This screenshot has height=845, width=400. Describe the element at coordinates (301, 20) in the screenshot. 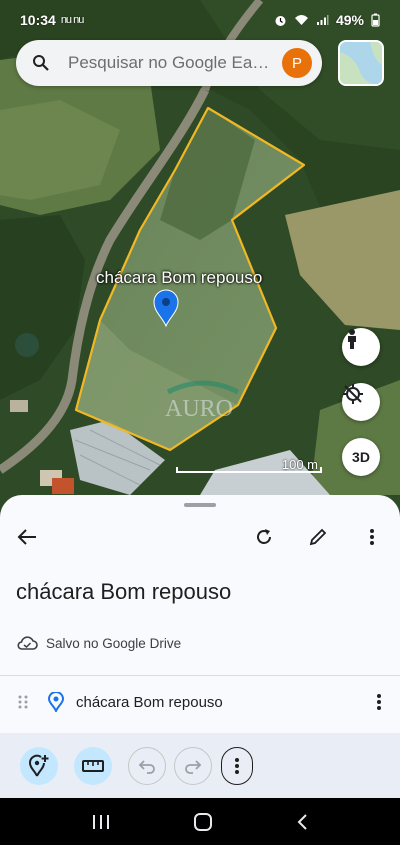

I see `wifi-icon` at that location.